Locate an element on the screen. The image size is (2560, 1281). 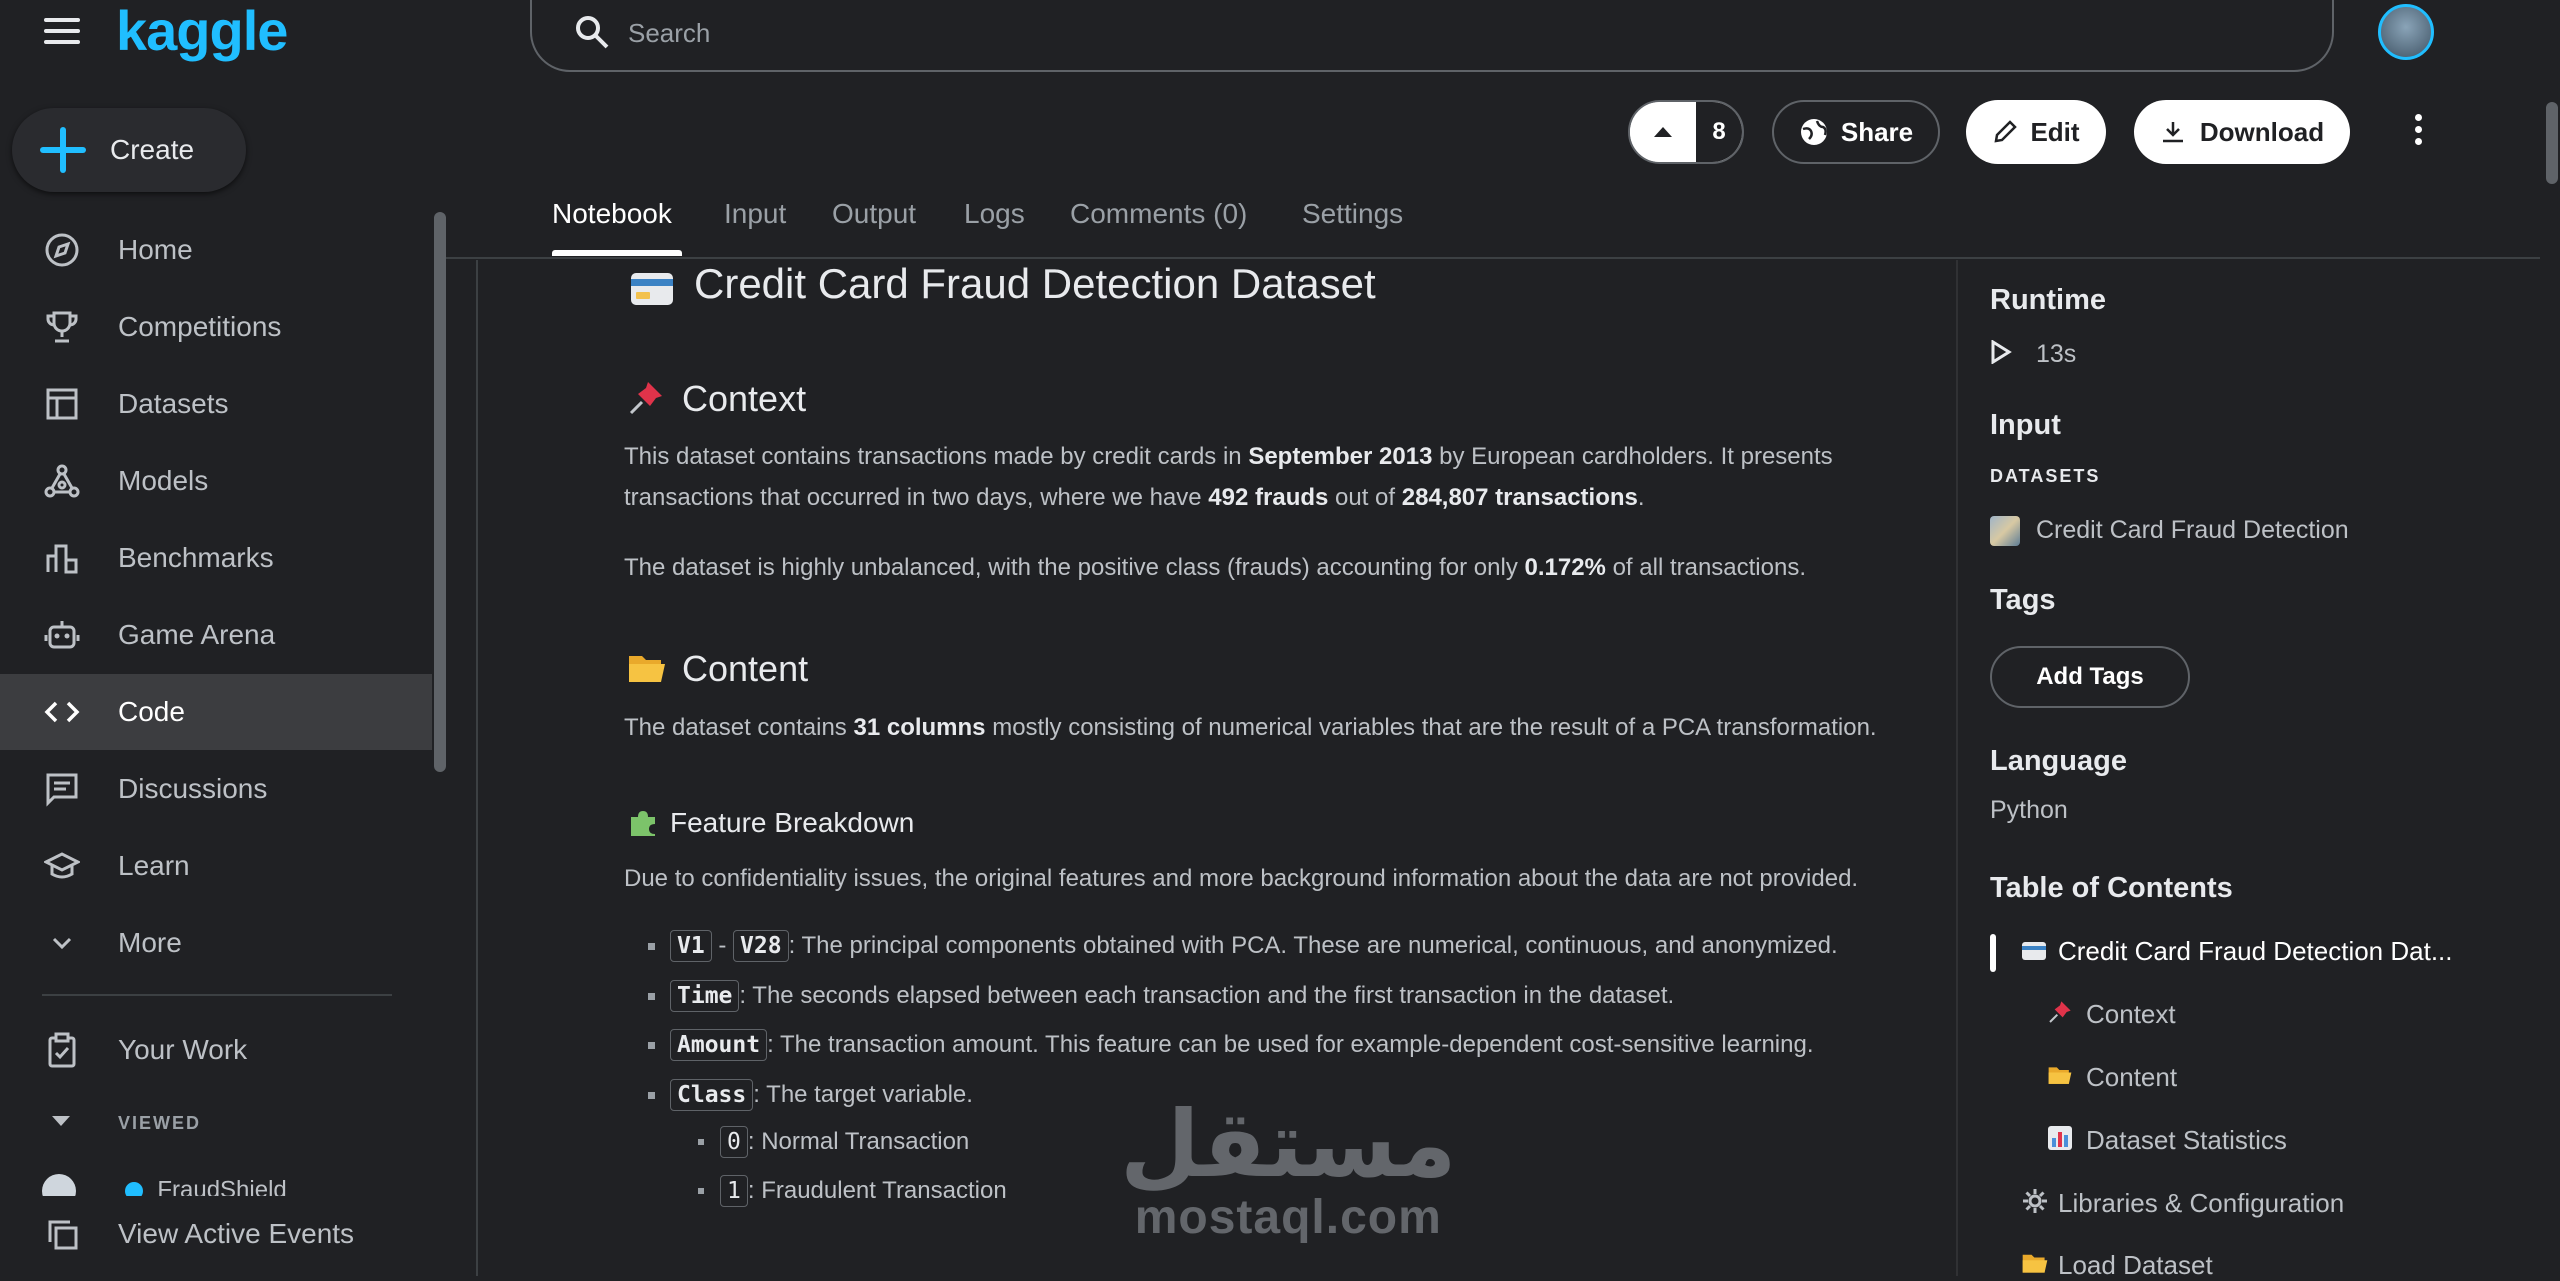
edit-label: Edit is located at coordinates (2055, 131).